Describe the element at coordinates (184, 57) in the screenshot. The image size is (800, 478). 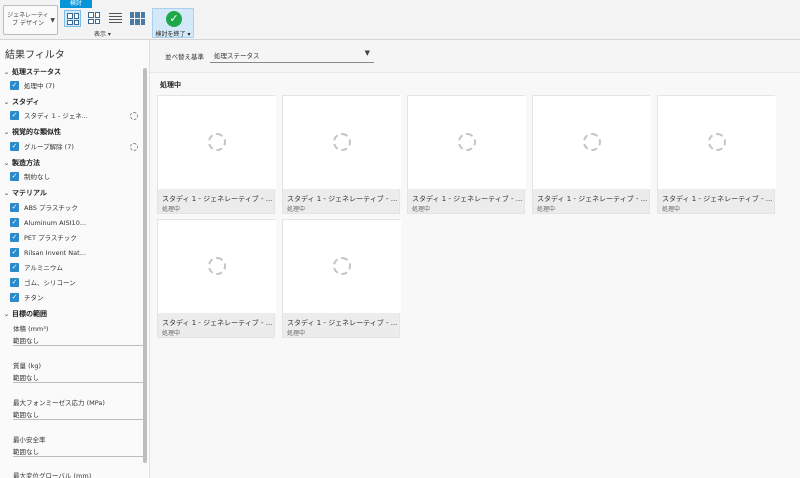
I see `sort-label: 並べ替え基準` at that location.